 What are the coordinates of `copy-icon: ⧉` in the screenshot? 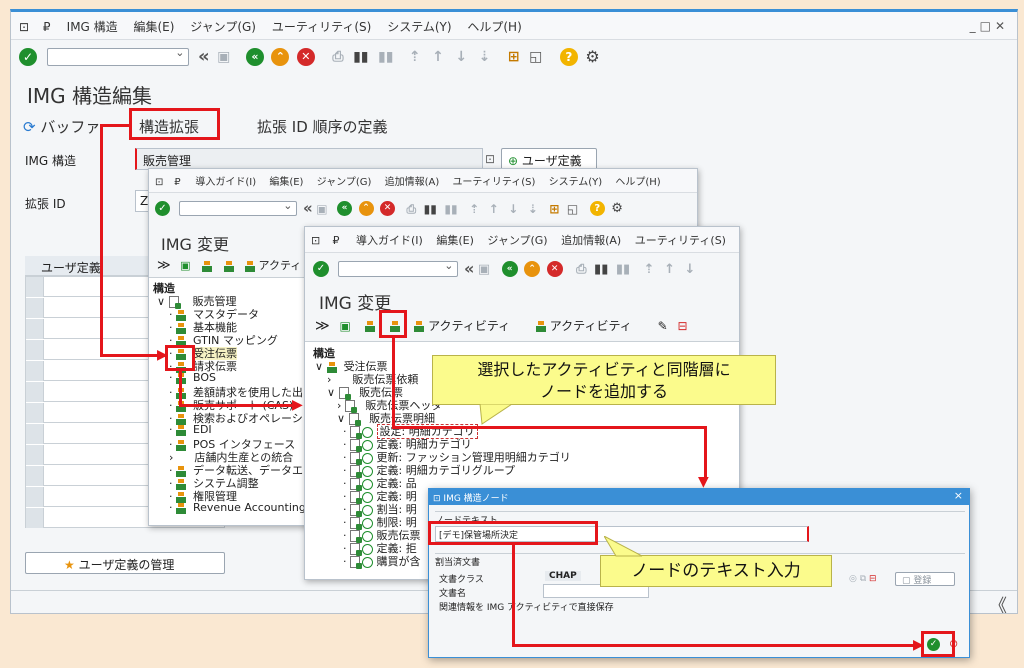 It's located at (863, 579).